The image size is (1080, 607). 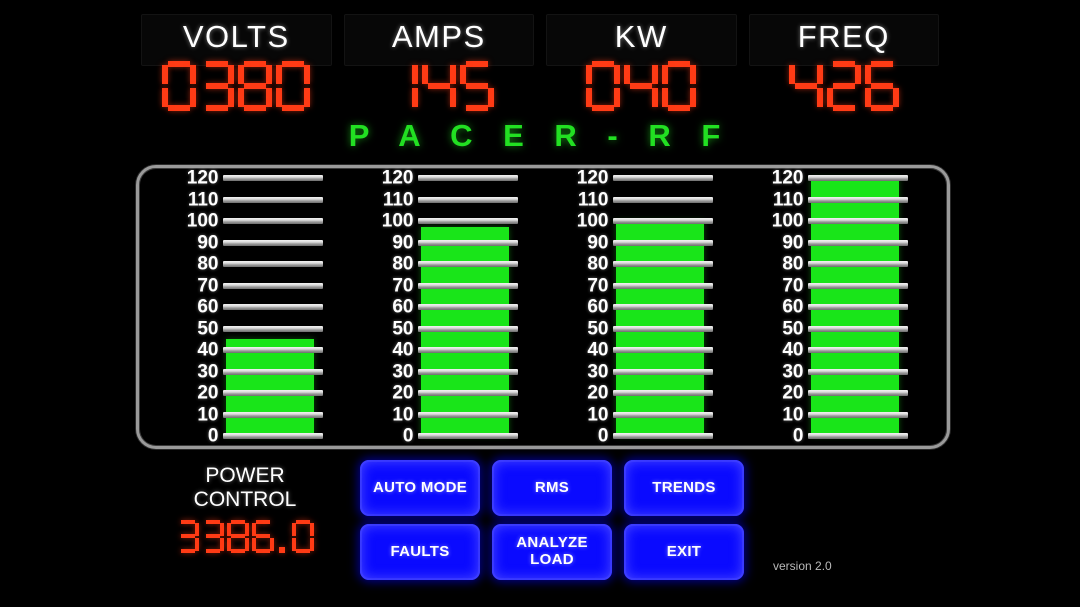 I want to click on faults-button: FAULTS, so click(x=420, y=552).